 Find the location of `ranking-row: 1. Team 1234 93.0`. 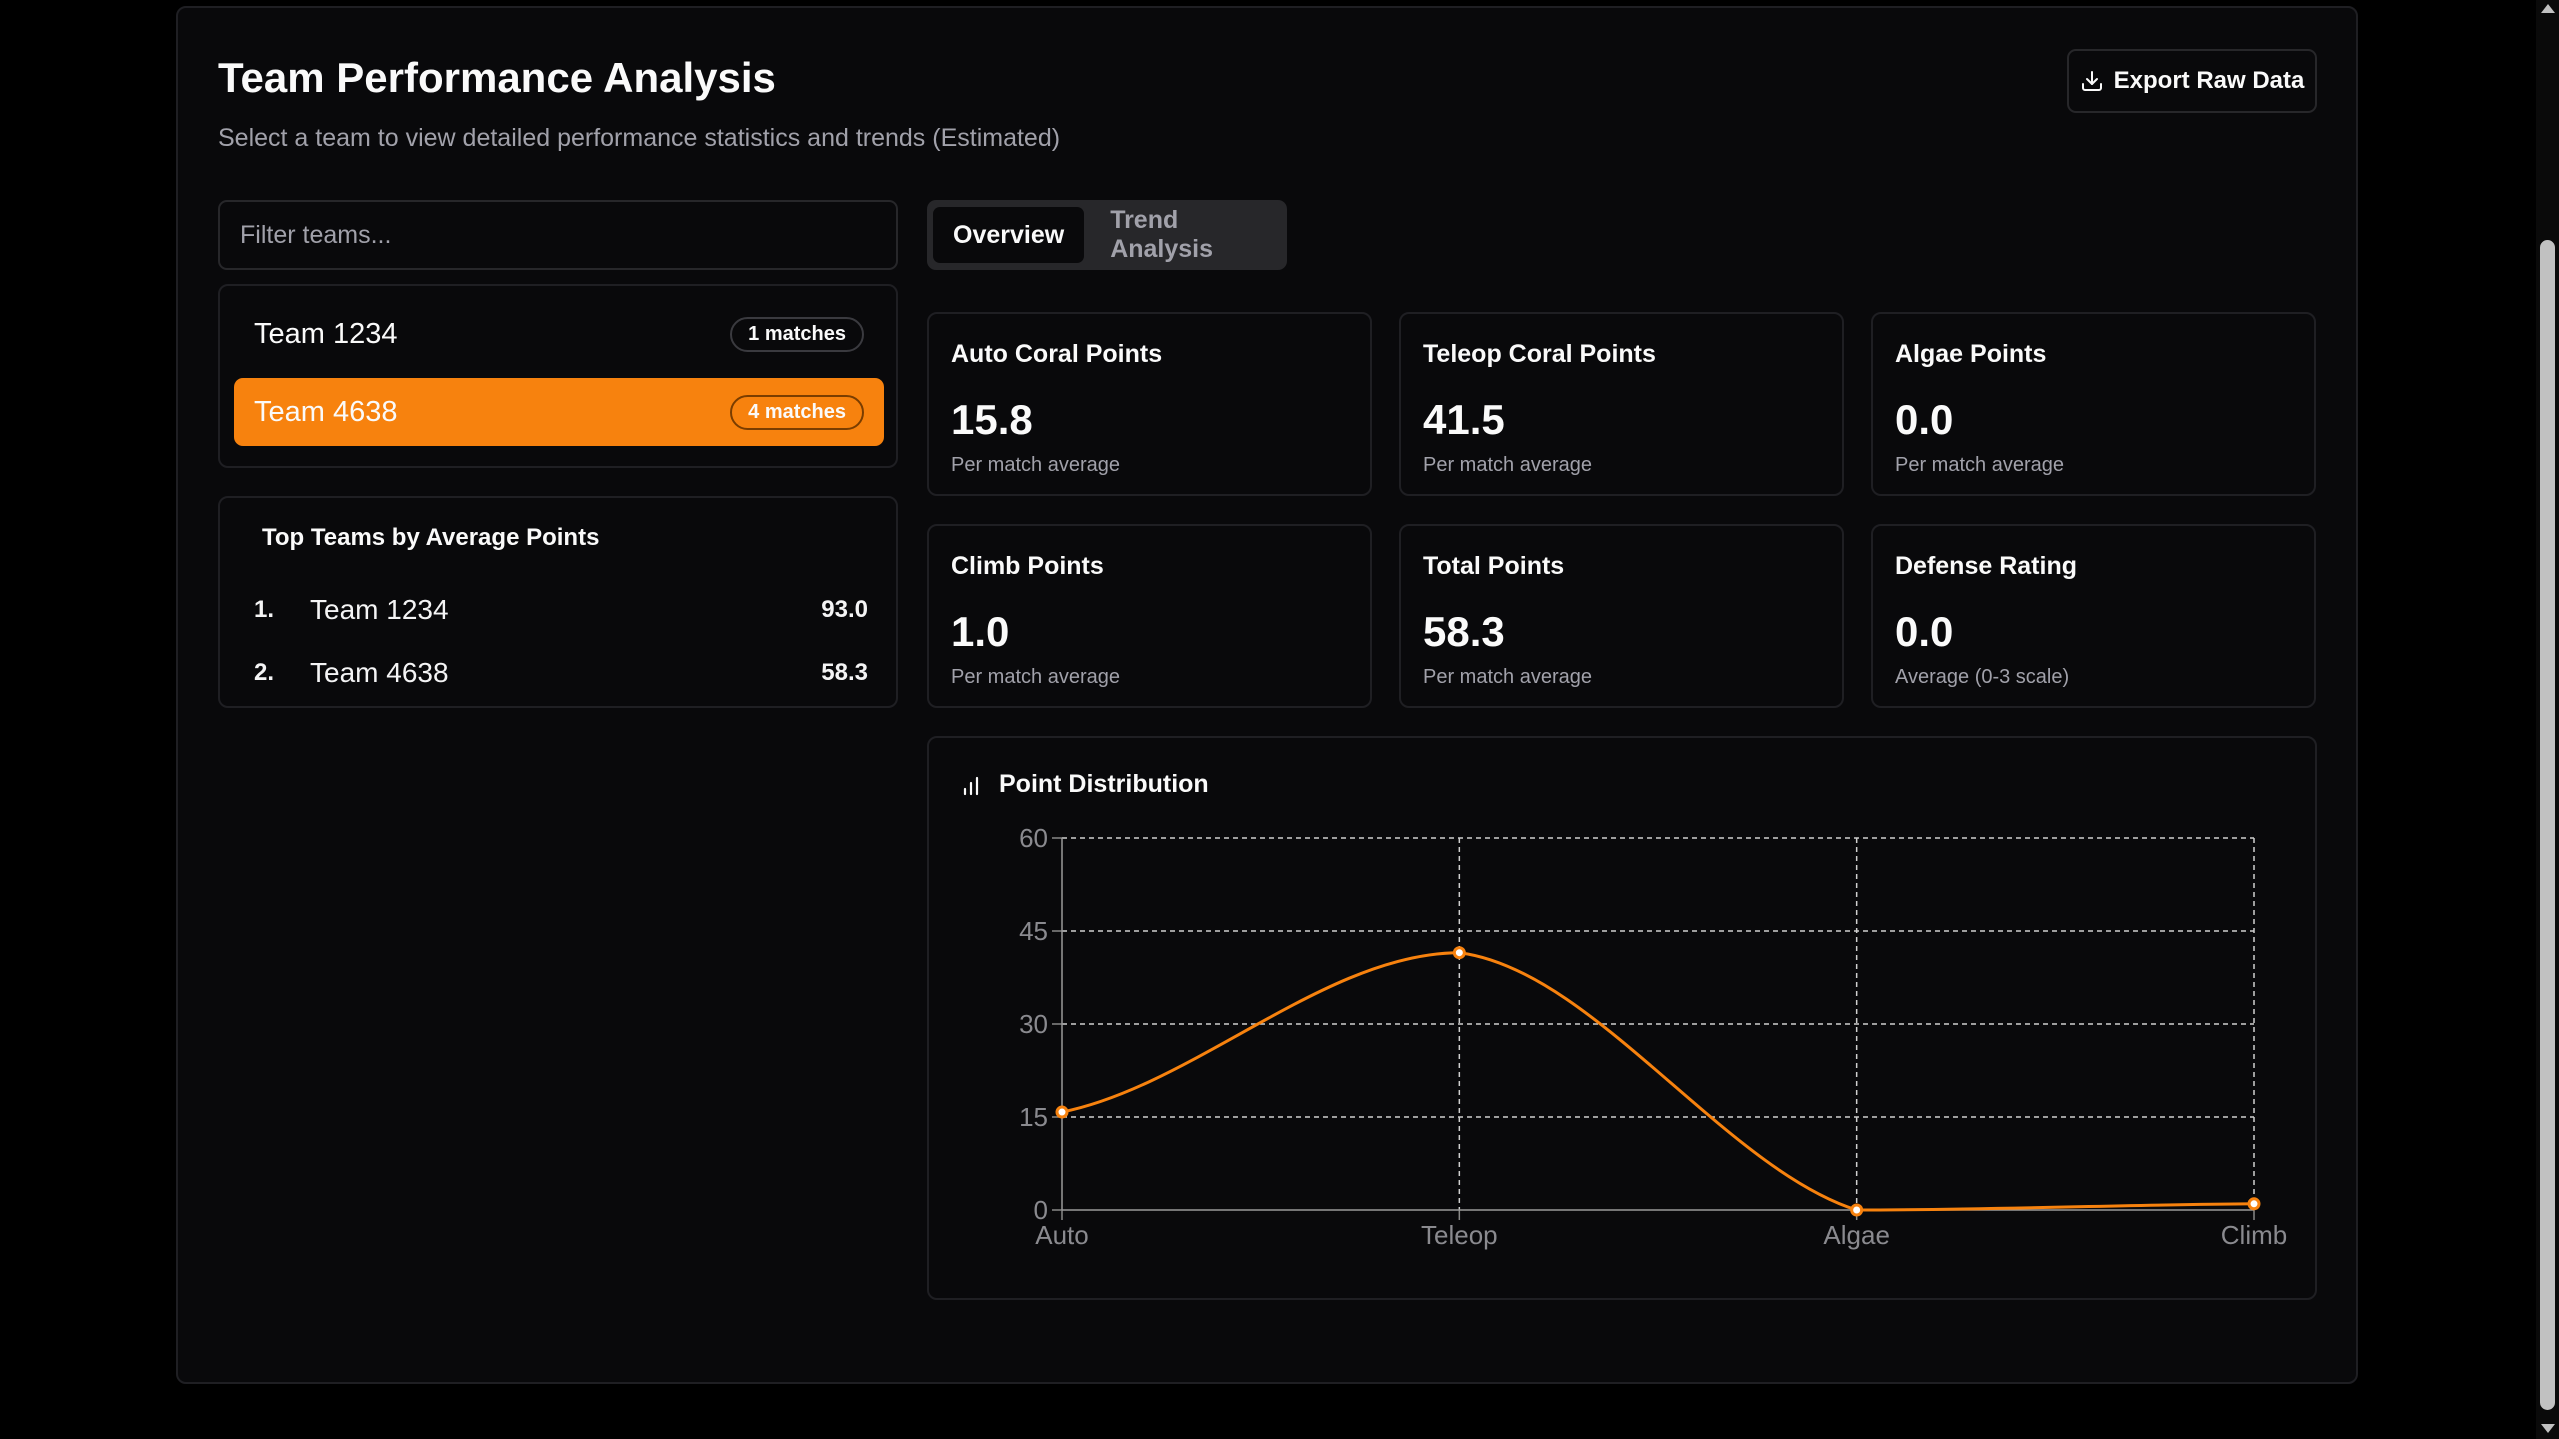

ranking-row: 1. Team 1234 93.0 is located at coordinates (561, 610).